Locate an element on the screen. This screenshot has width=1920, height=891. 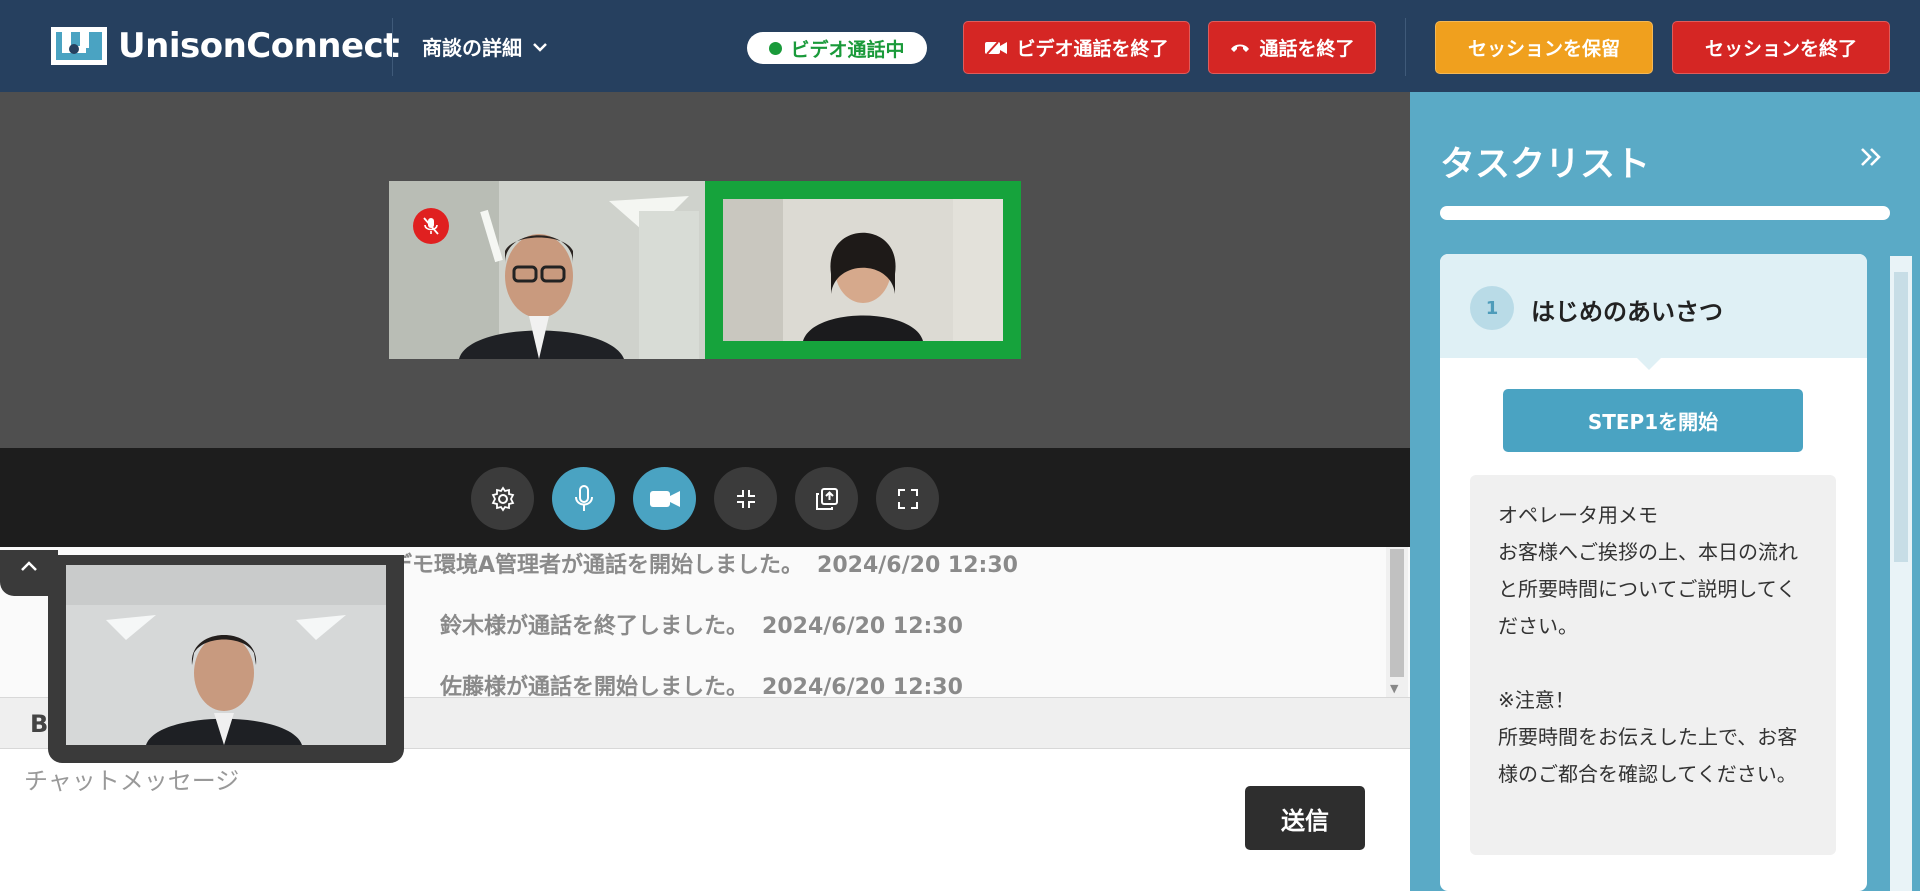
deal-detail-dropdown: 商談の詳細 is located at coordinates (485, 46).